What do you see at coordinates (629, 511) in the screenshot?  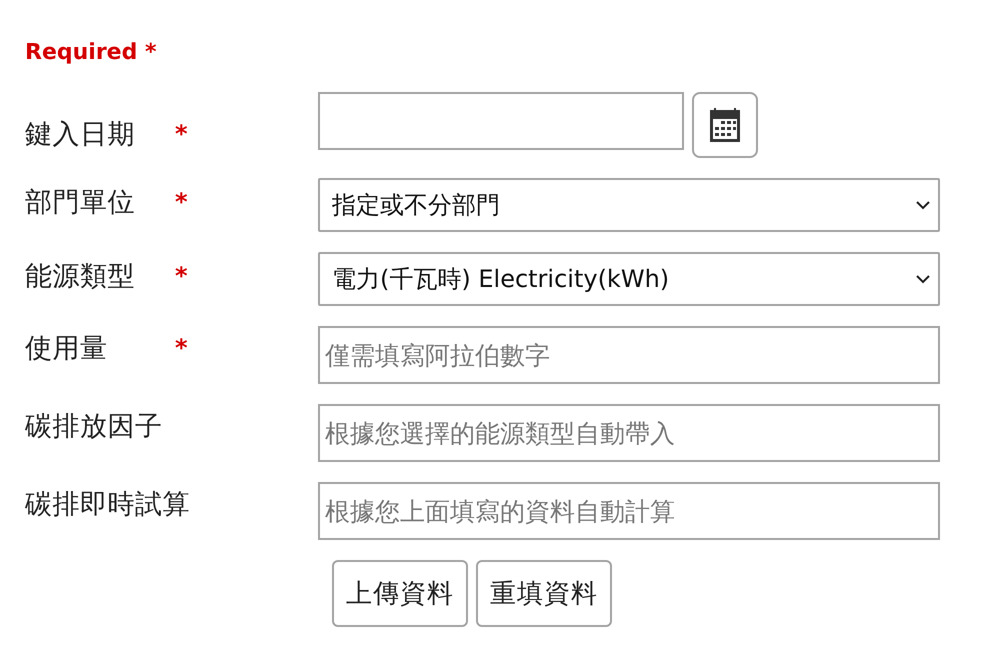 I see `input-field: 根據您上面填寫的資料自動計算` at bounding box center [629, 511].